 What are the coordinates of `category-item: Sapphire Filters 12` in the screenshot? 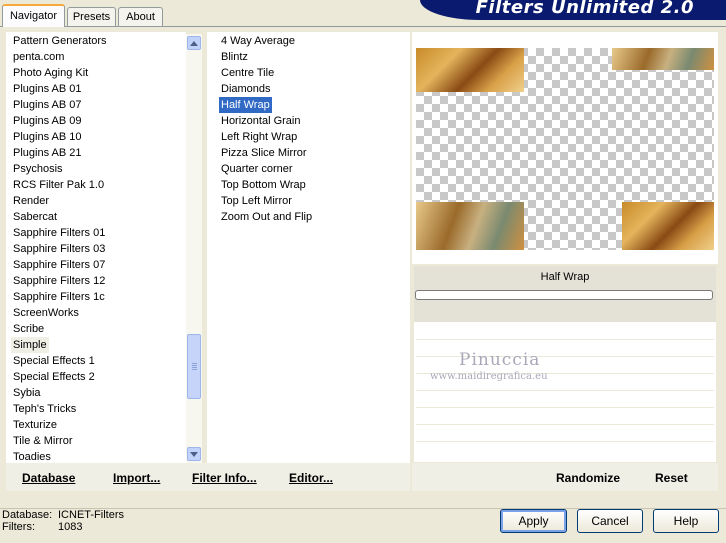 It's located at (59, 281).